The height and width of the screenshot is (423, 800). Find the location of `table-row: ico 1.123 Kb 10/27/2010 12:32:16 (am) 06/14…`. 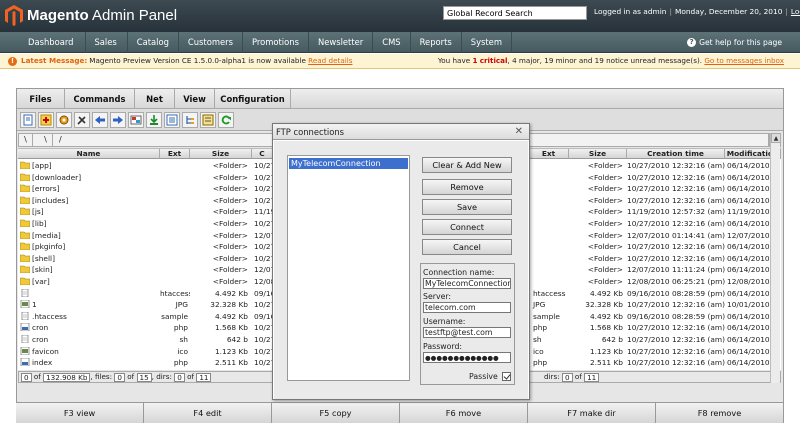

table-row: ico 1.123 Kb 10/27/2010 12:32:16 (am) 06/14… is located at coordinates (655, 351).